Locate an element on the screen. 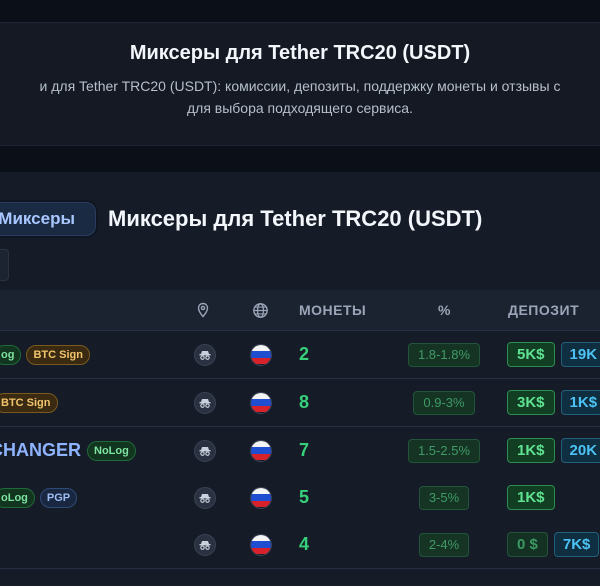  deposit-cell: 5K$ 19K is located at coordinates (553, 354).